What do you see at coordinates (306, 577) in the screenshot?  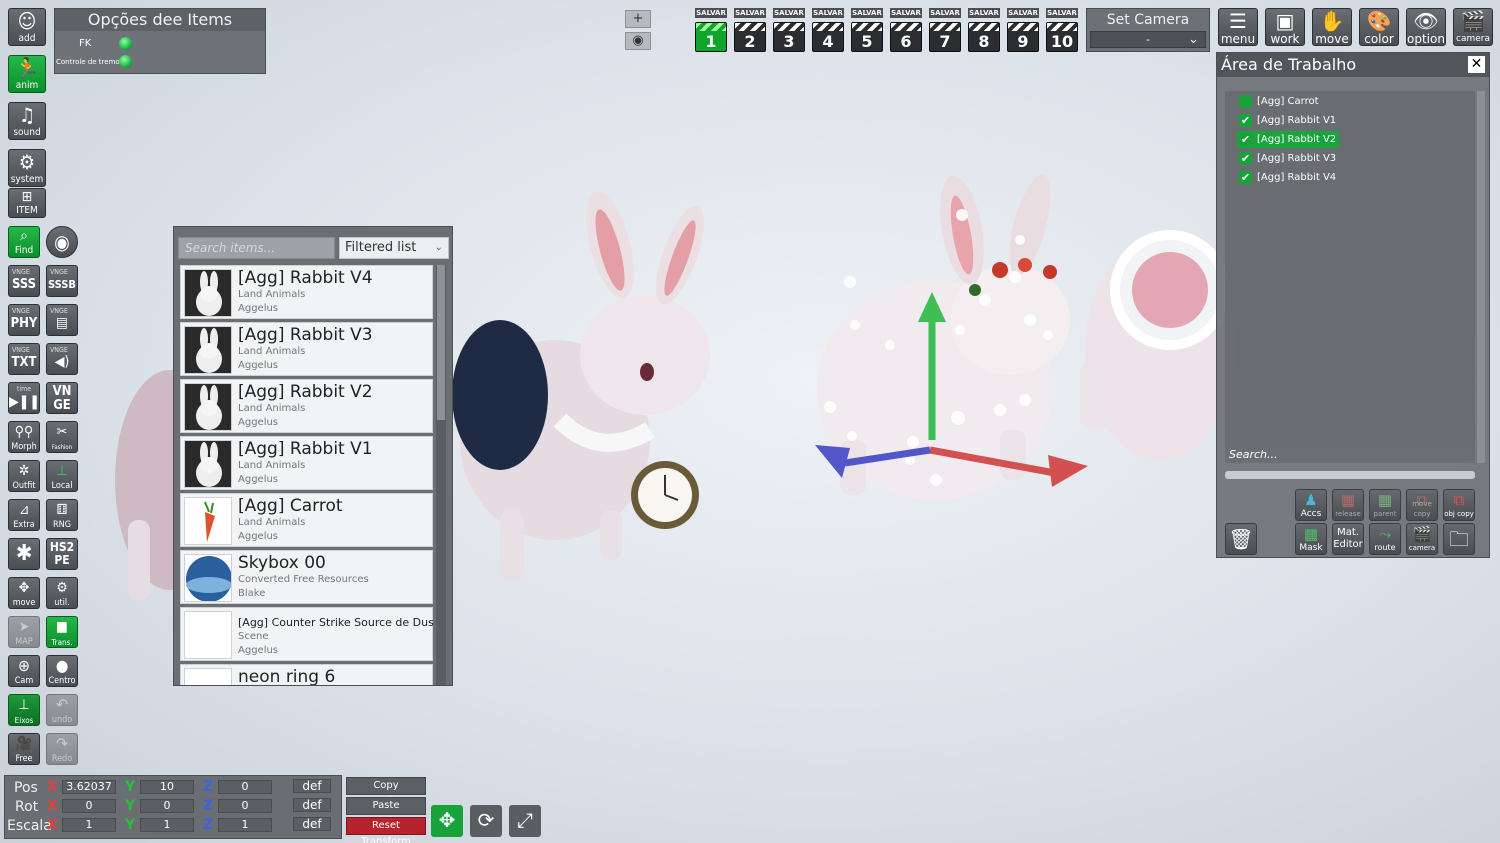 I see `item-list-entry: Skybox 00 Converted Free Resources Blake` at bounding box center [306, 577].